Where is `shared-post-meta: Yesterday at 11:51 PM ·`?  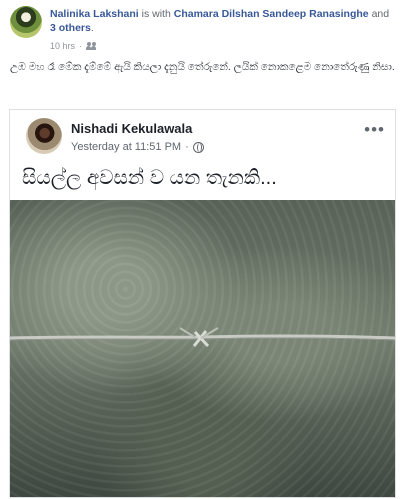
shared-post-meta: Yesterday at 11:51 PM · is located at coordinates (137, 147).